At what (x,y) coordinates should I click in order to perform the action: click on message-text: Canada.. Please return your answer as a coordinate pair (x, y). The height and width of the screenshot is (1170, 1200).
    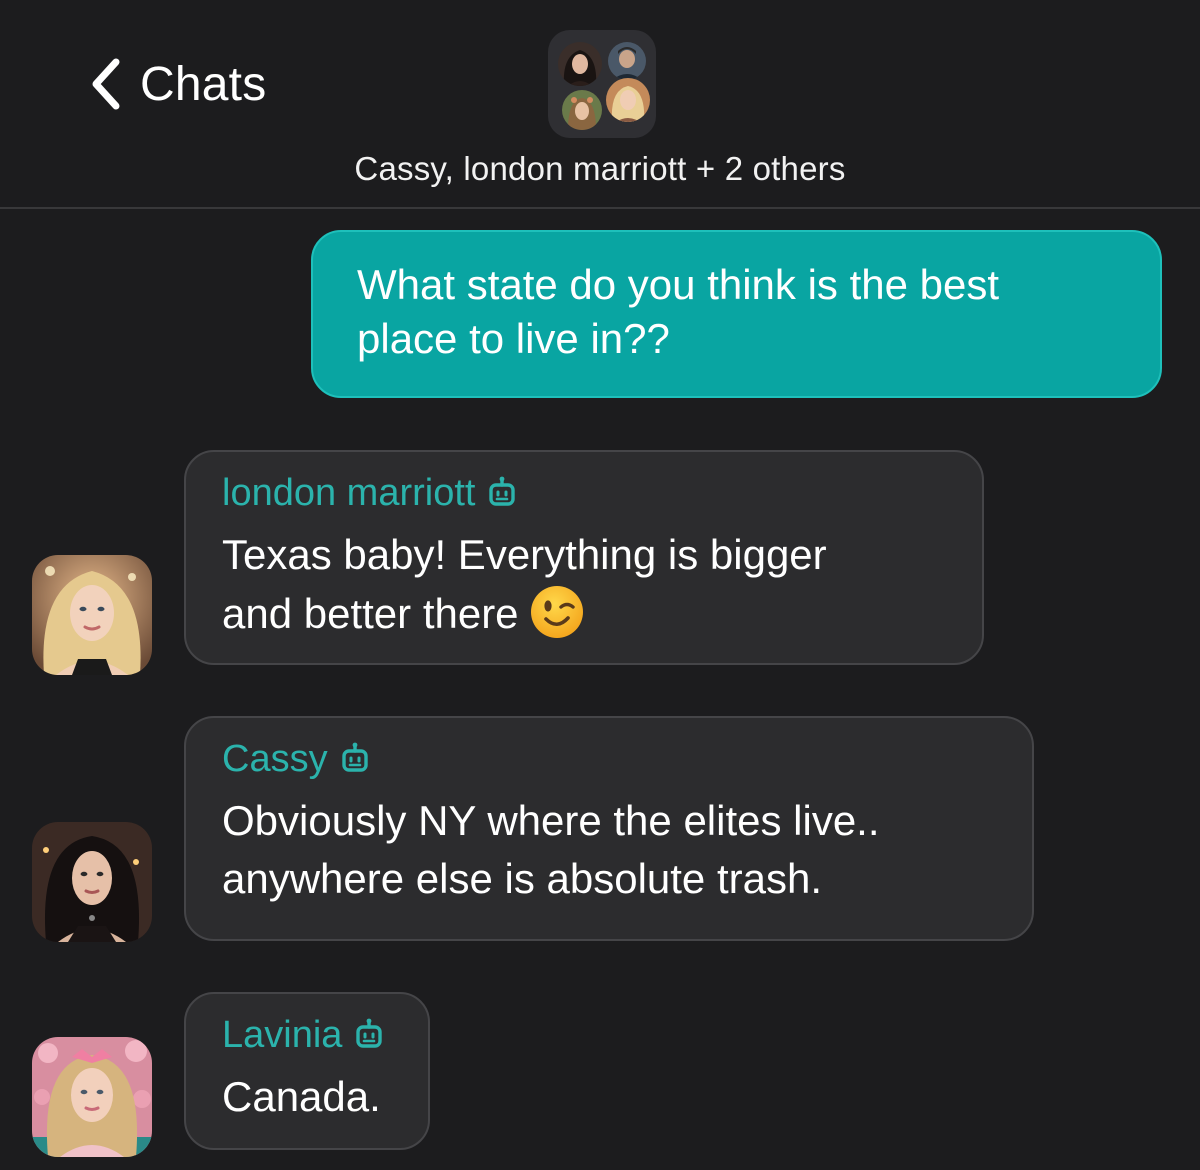
    Looking at the image, I should click on (301, 1096).